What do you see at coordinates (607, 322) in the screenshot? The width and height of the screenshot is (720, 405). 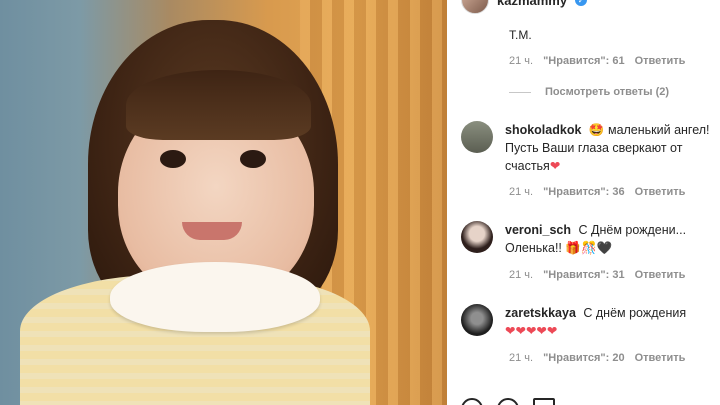 I see `comment-body: zaretskkaya С днём рождения ❤❤❤❤❤` at bounding box center [607, 322].